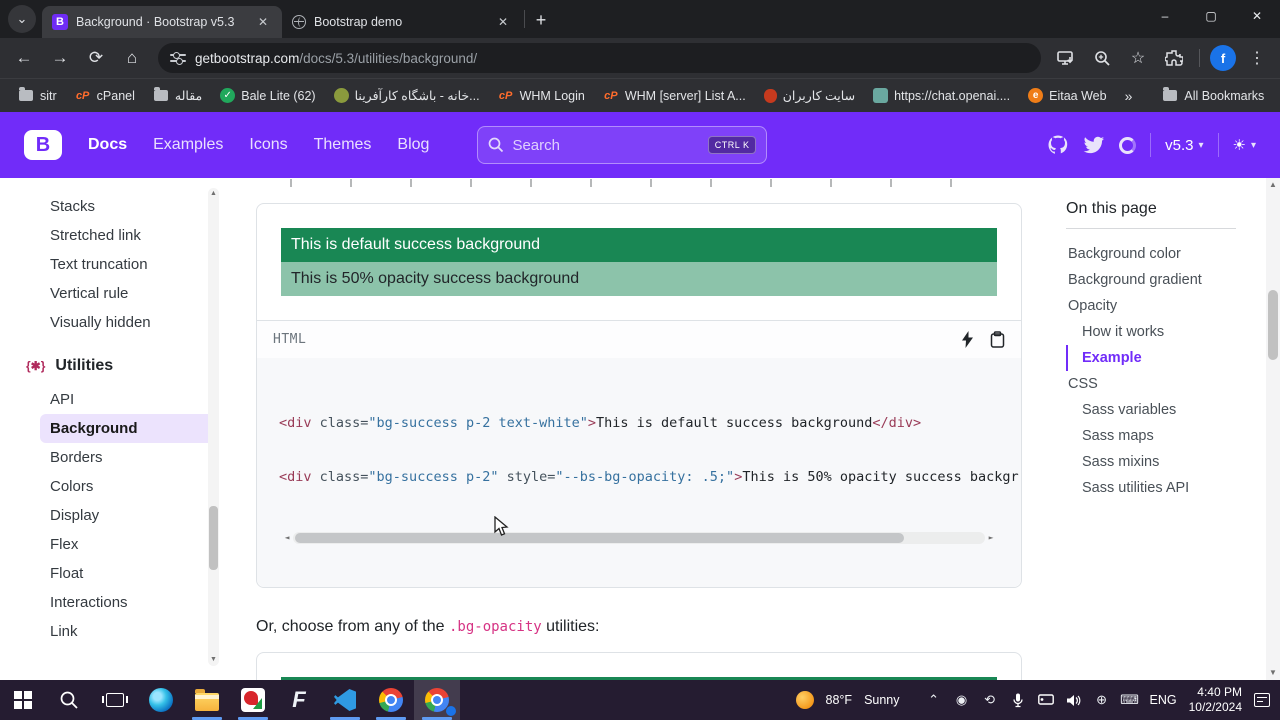 This screenshot has height=720, width=1280. What do you see at coordinates (991, 537) in the screenshot?
I see `scroll-right-icon: ►` at bounding box center [991, 537].